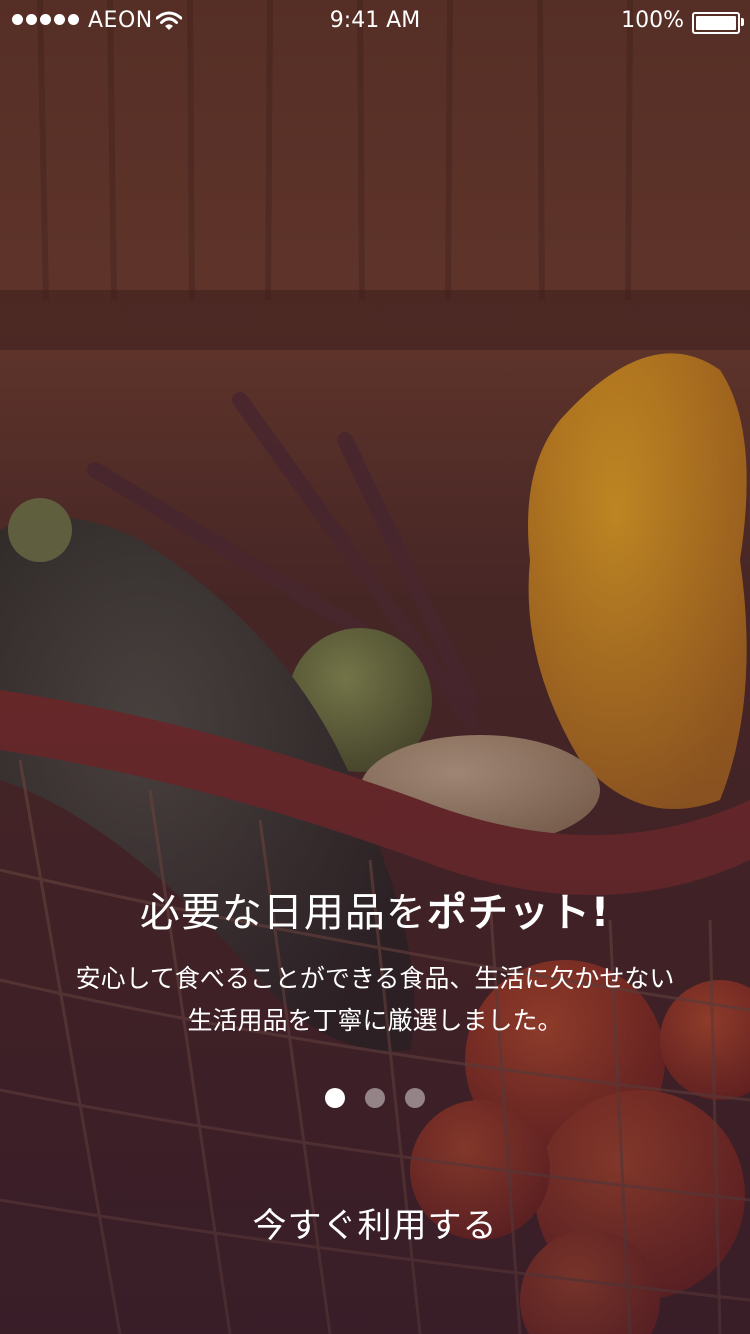 The image size is (750, 1334). I want to click on onboarding-description: 安心して食べることができる食品、生活に欠かせない 生活用品を丁寧に厳選しました。, so click(375, 1000).